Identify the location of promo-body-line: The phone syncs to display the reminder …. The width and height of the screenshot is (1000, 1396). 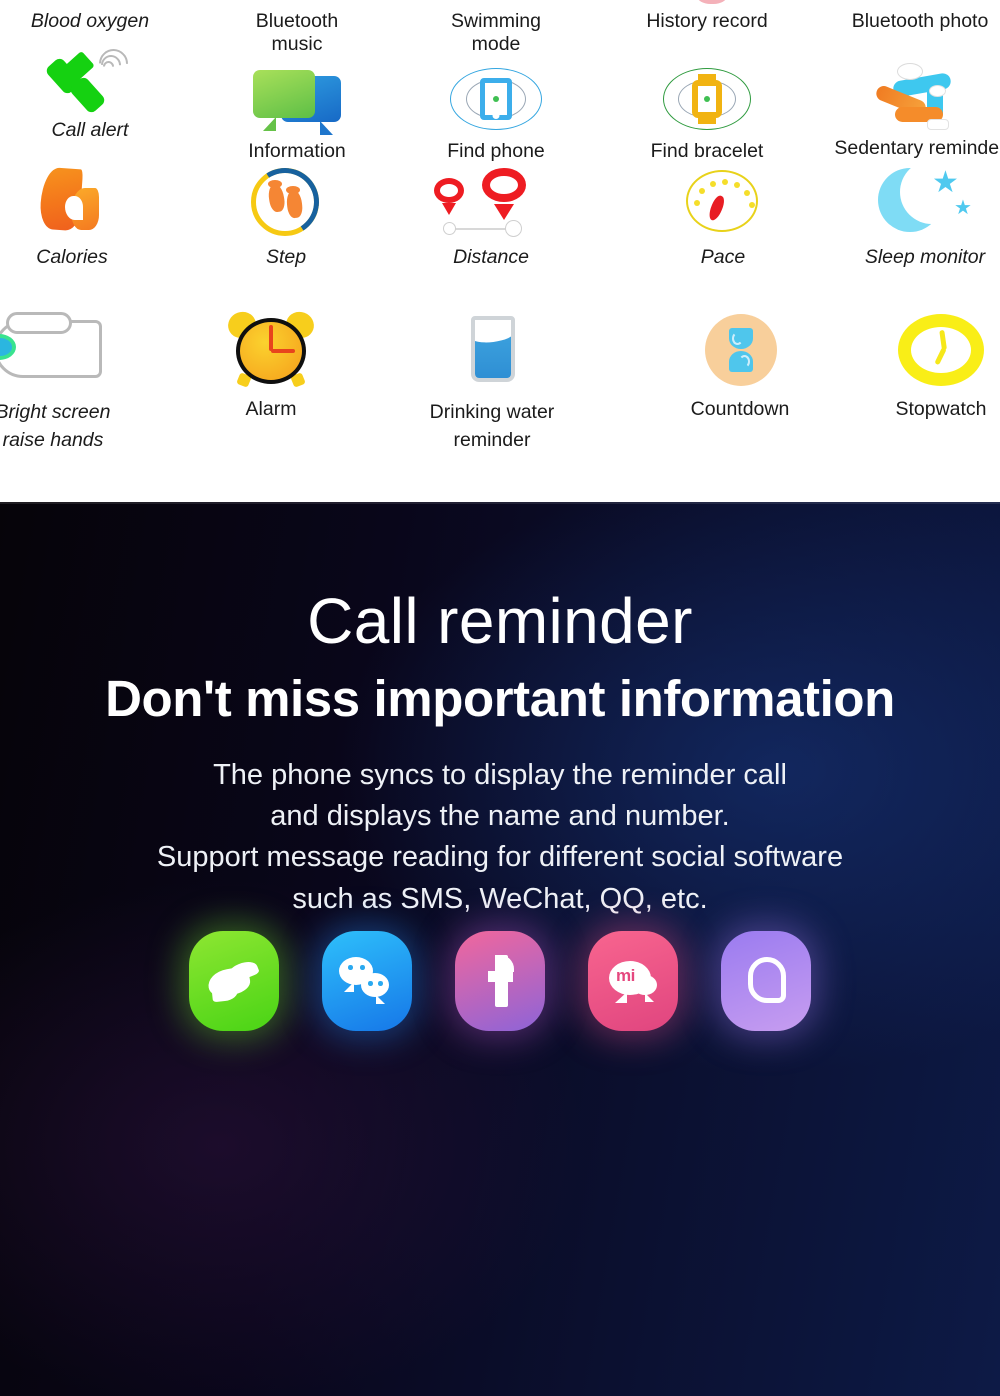
(500, 775).